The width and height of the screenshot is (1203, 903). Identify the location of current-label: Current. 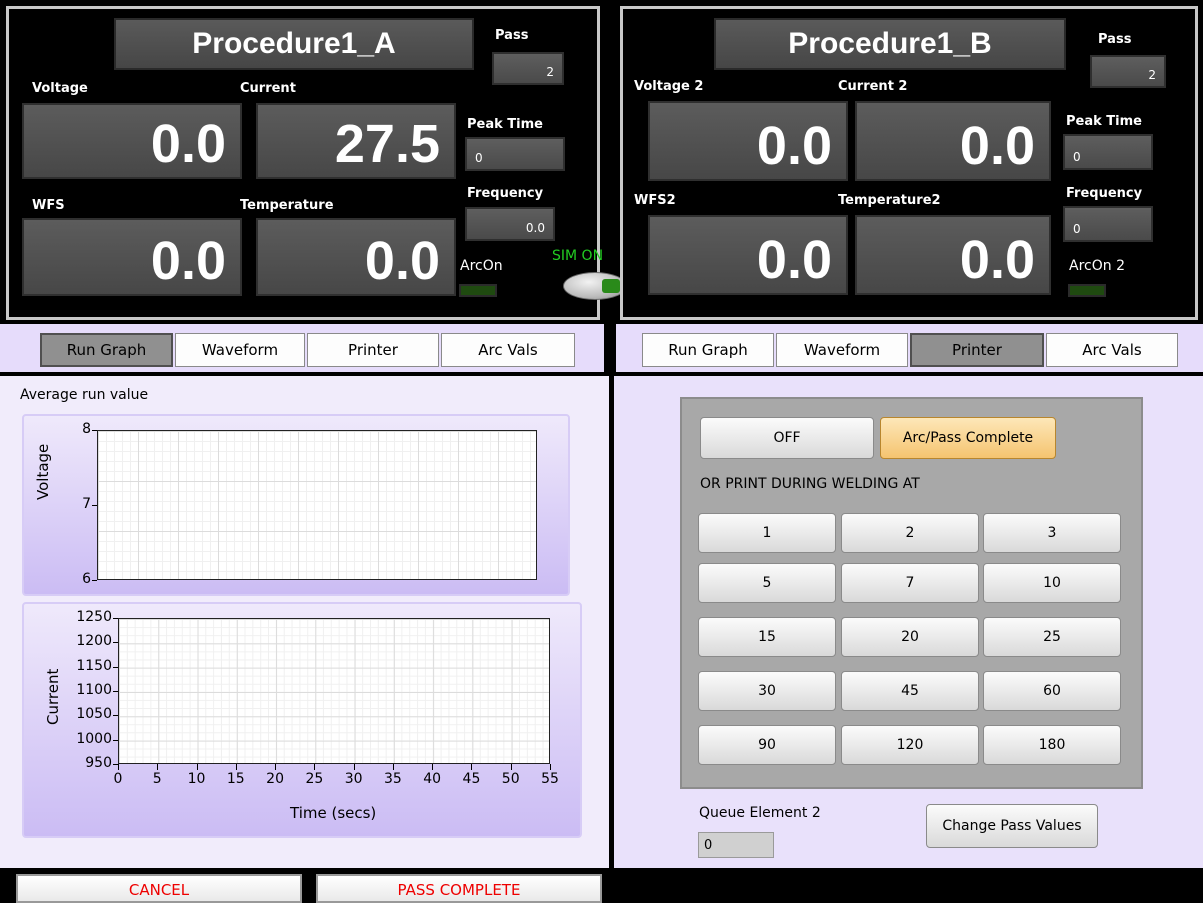
(268, 88).